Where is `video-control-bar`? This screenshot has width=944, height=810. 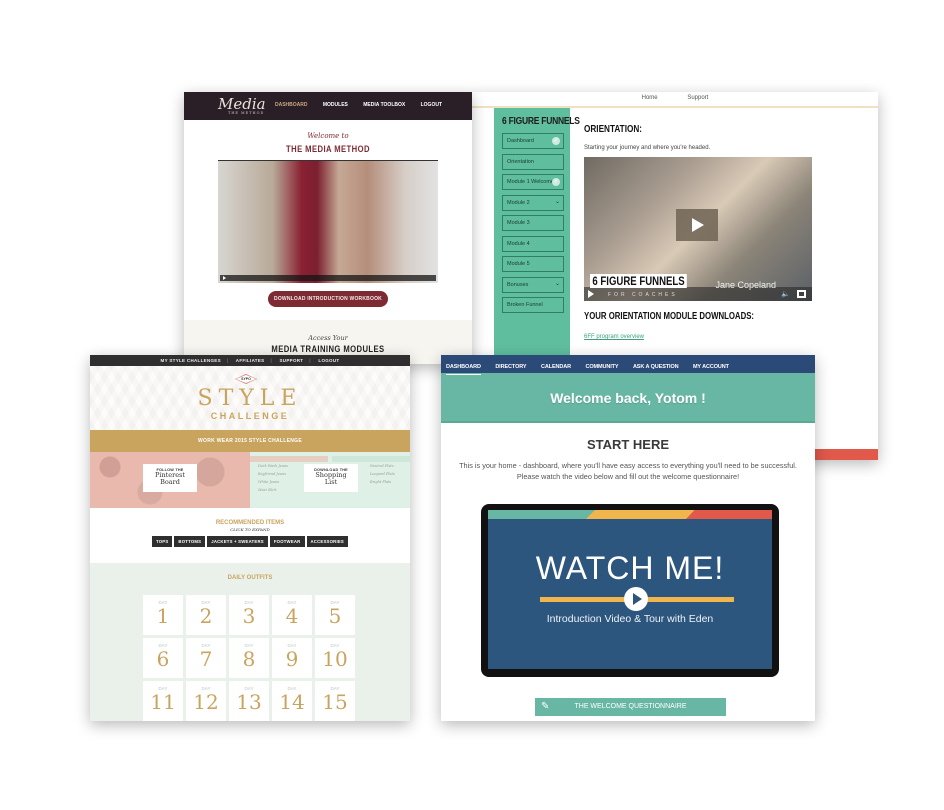 video-control-bar is located at coordinates (328, 278).